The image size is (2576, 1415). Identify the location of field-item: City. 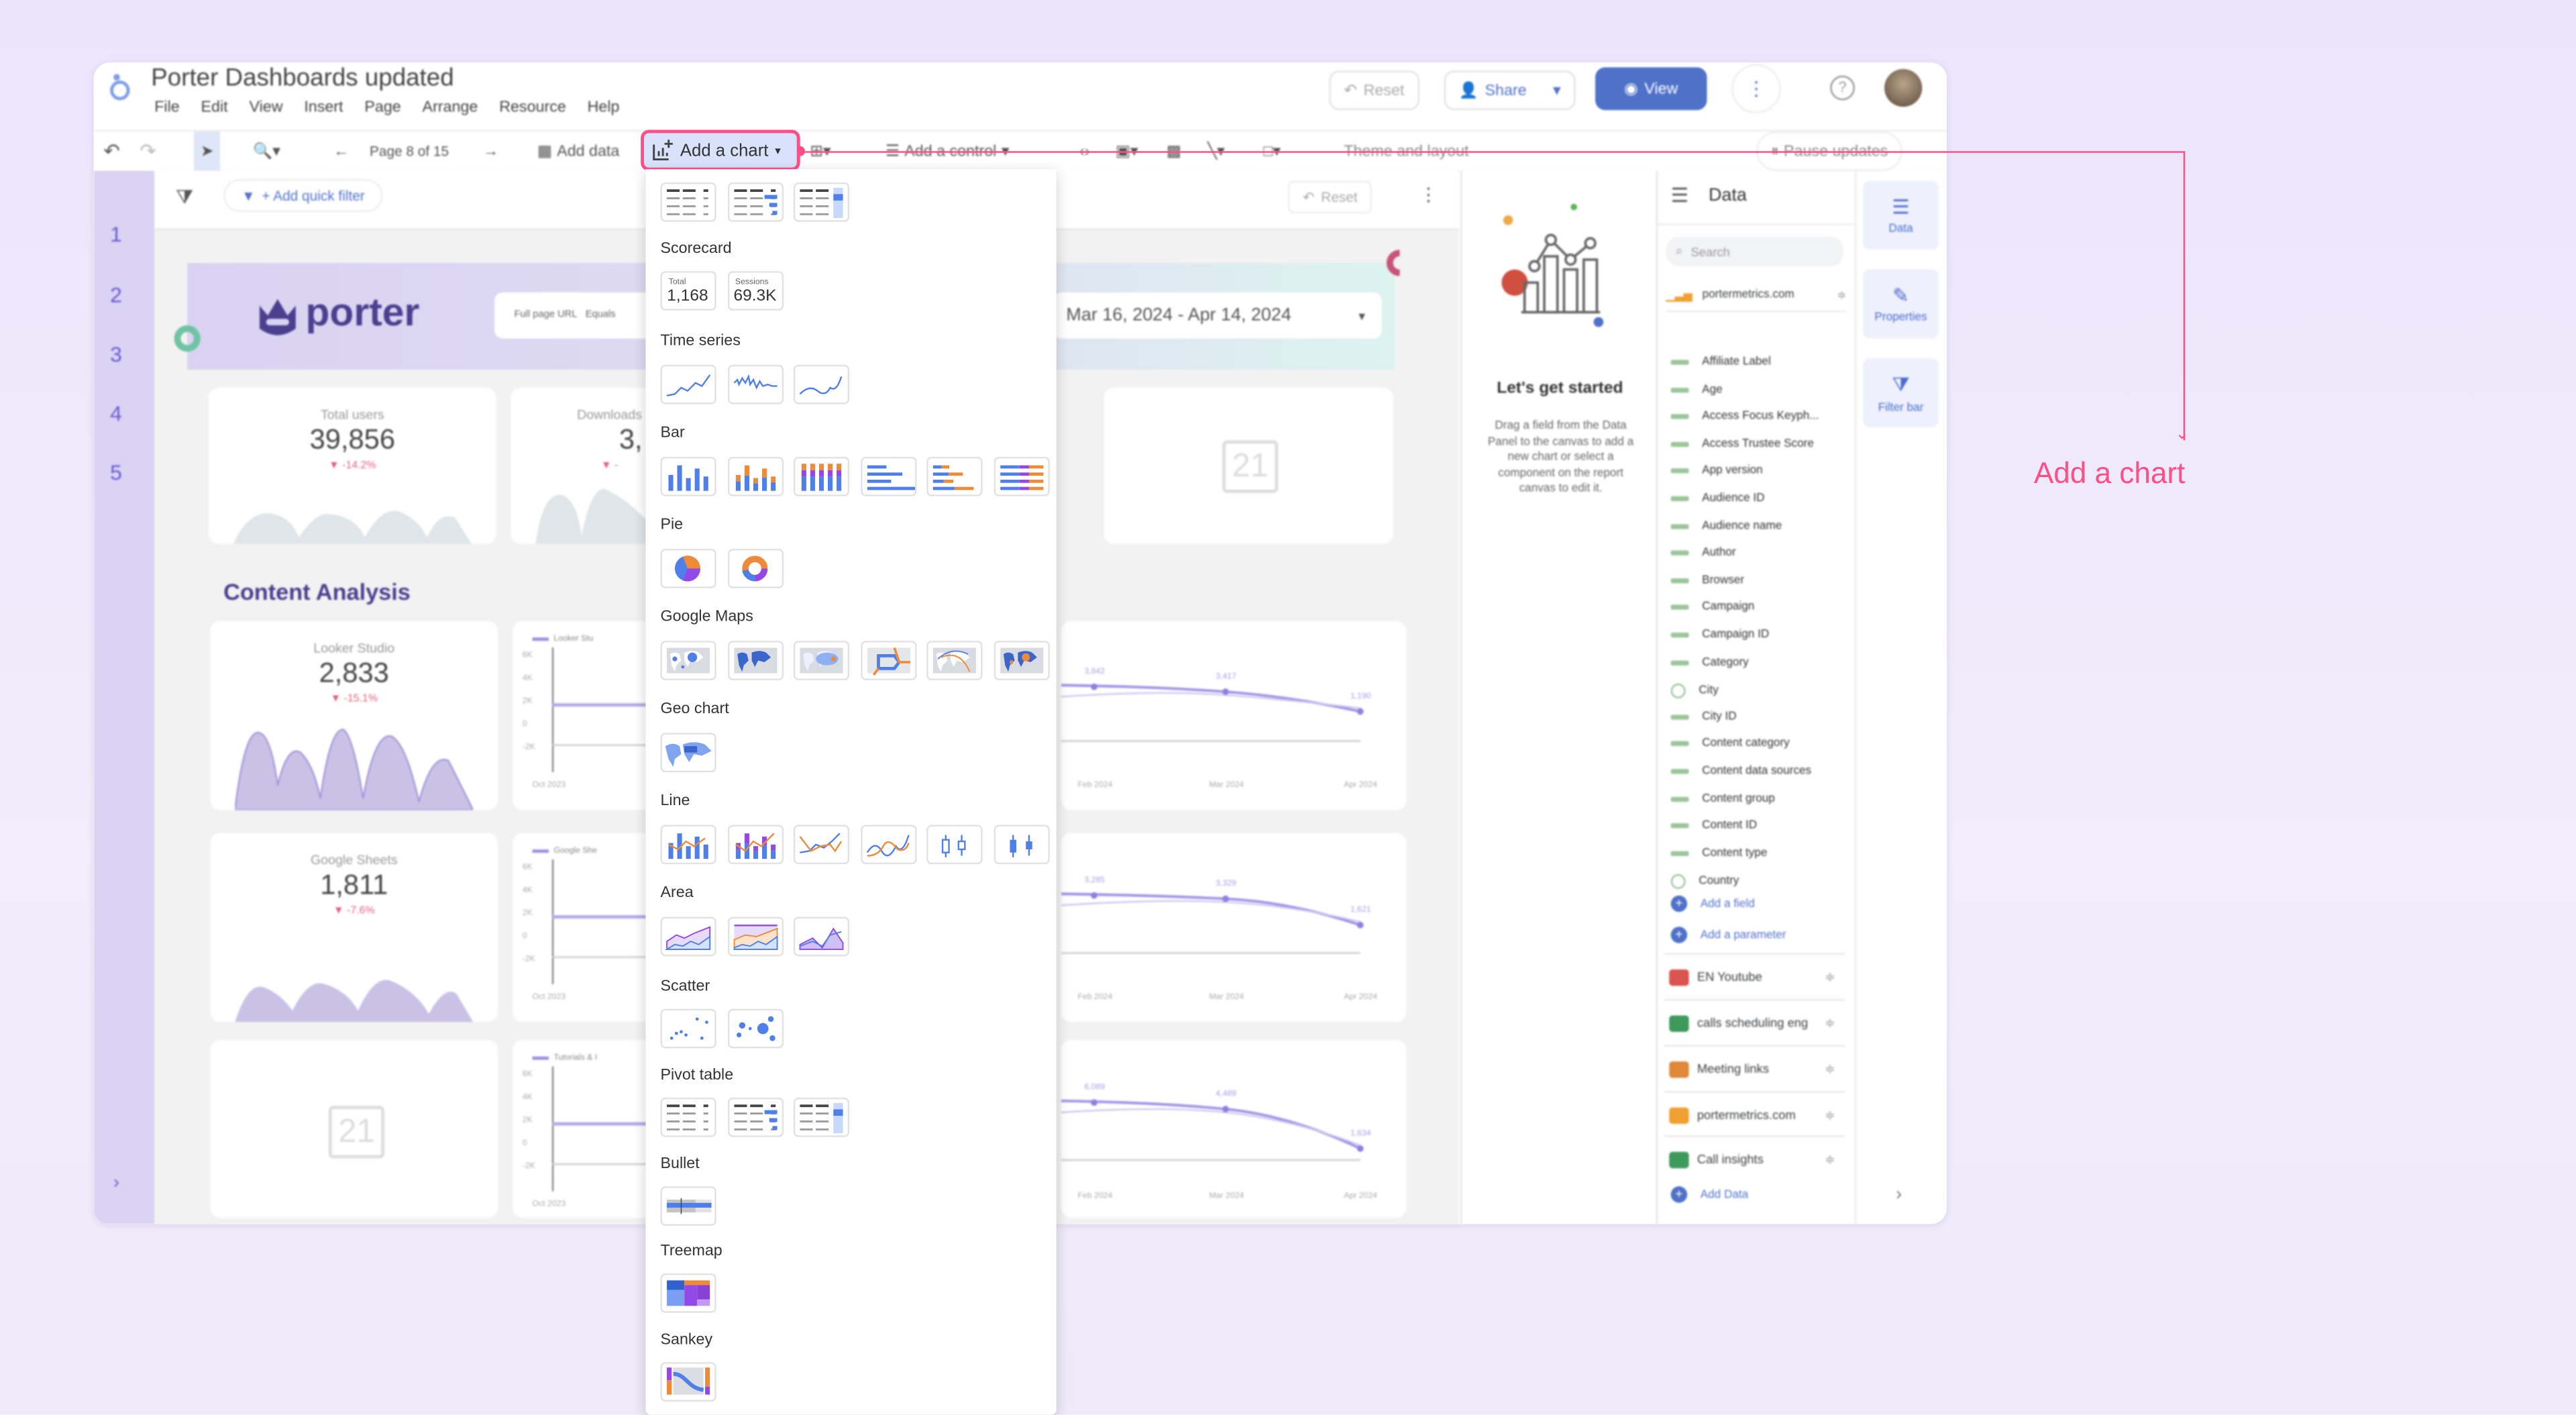
(1694, 691).